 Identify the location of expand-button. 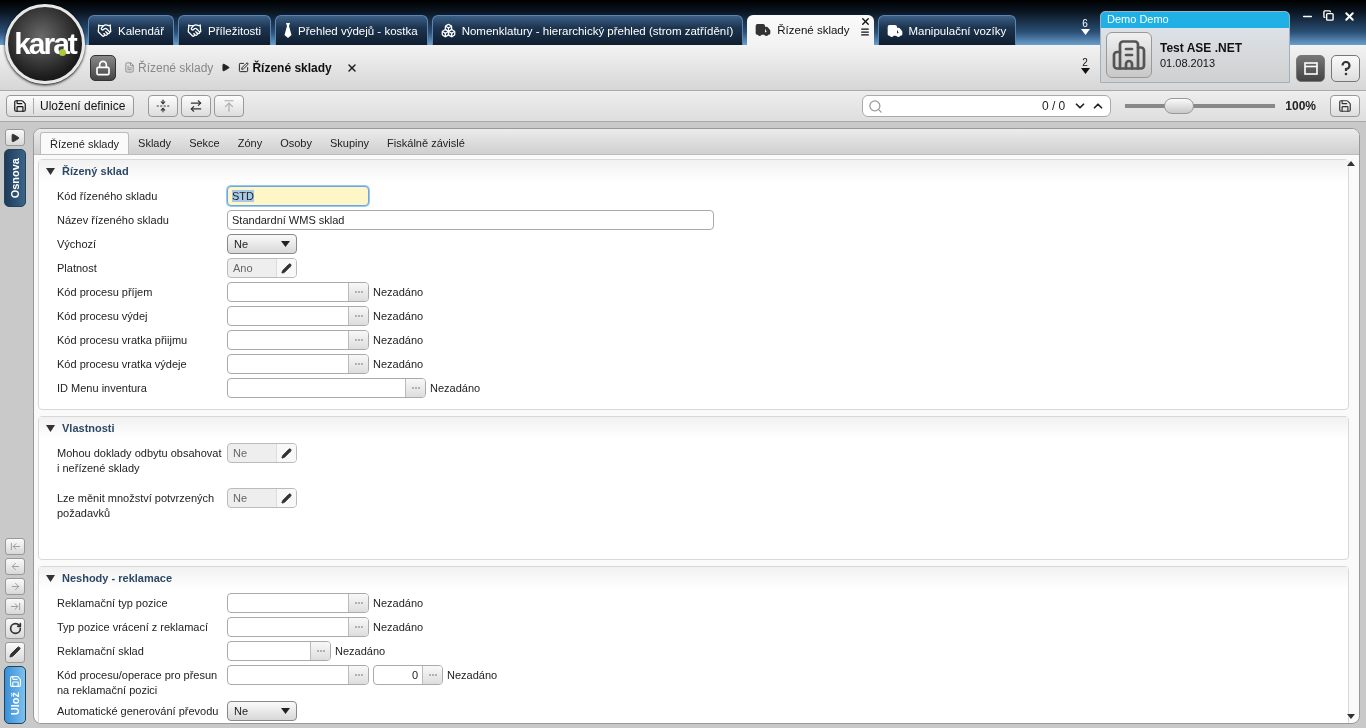
(15, 137).